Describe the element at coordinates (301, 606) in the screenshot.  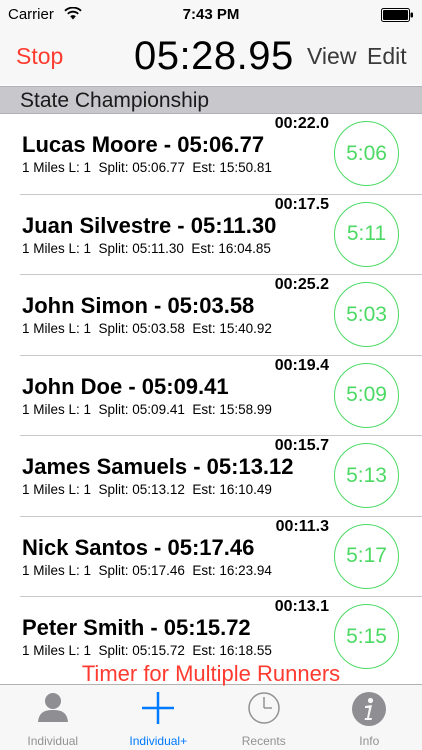
I see `elapsed-time: 00:13.1` at that location.